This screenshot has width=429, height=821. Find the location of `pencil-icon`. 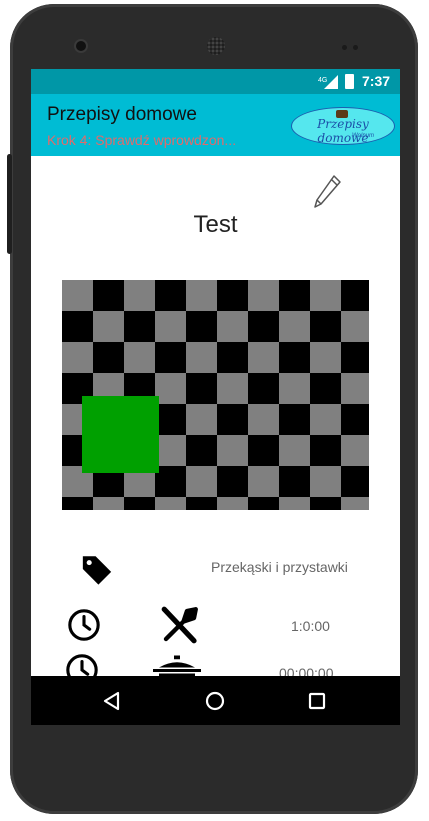

pencil-icon is located at coordinates (327, 192).